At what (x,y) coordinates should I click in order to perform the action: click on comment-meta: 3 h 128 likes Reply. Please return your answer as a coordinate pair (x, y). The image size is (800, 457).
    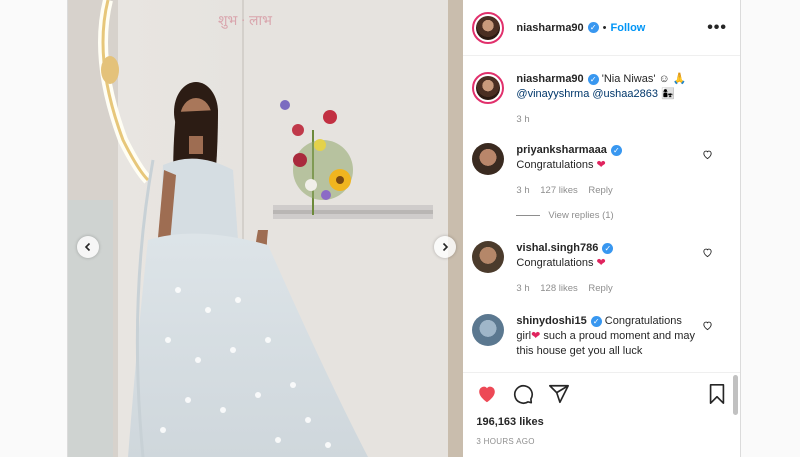
    Looking at the image, I should click on (606, 288).